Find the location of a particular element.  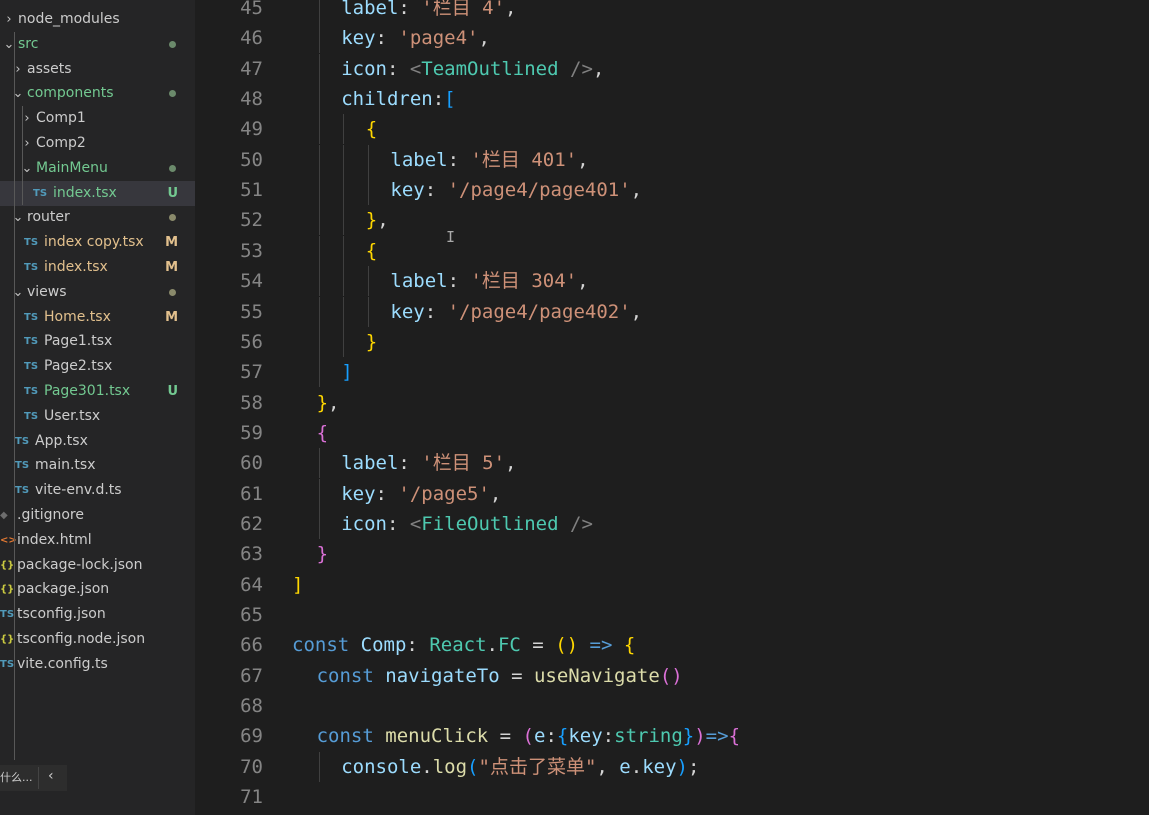

tree-item-label: .gitignore is located at coordinates (50, 515).